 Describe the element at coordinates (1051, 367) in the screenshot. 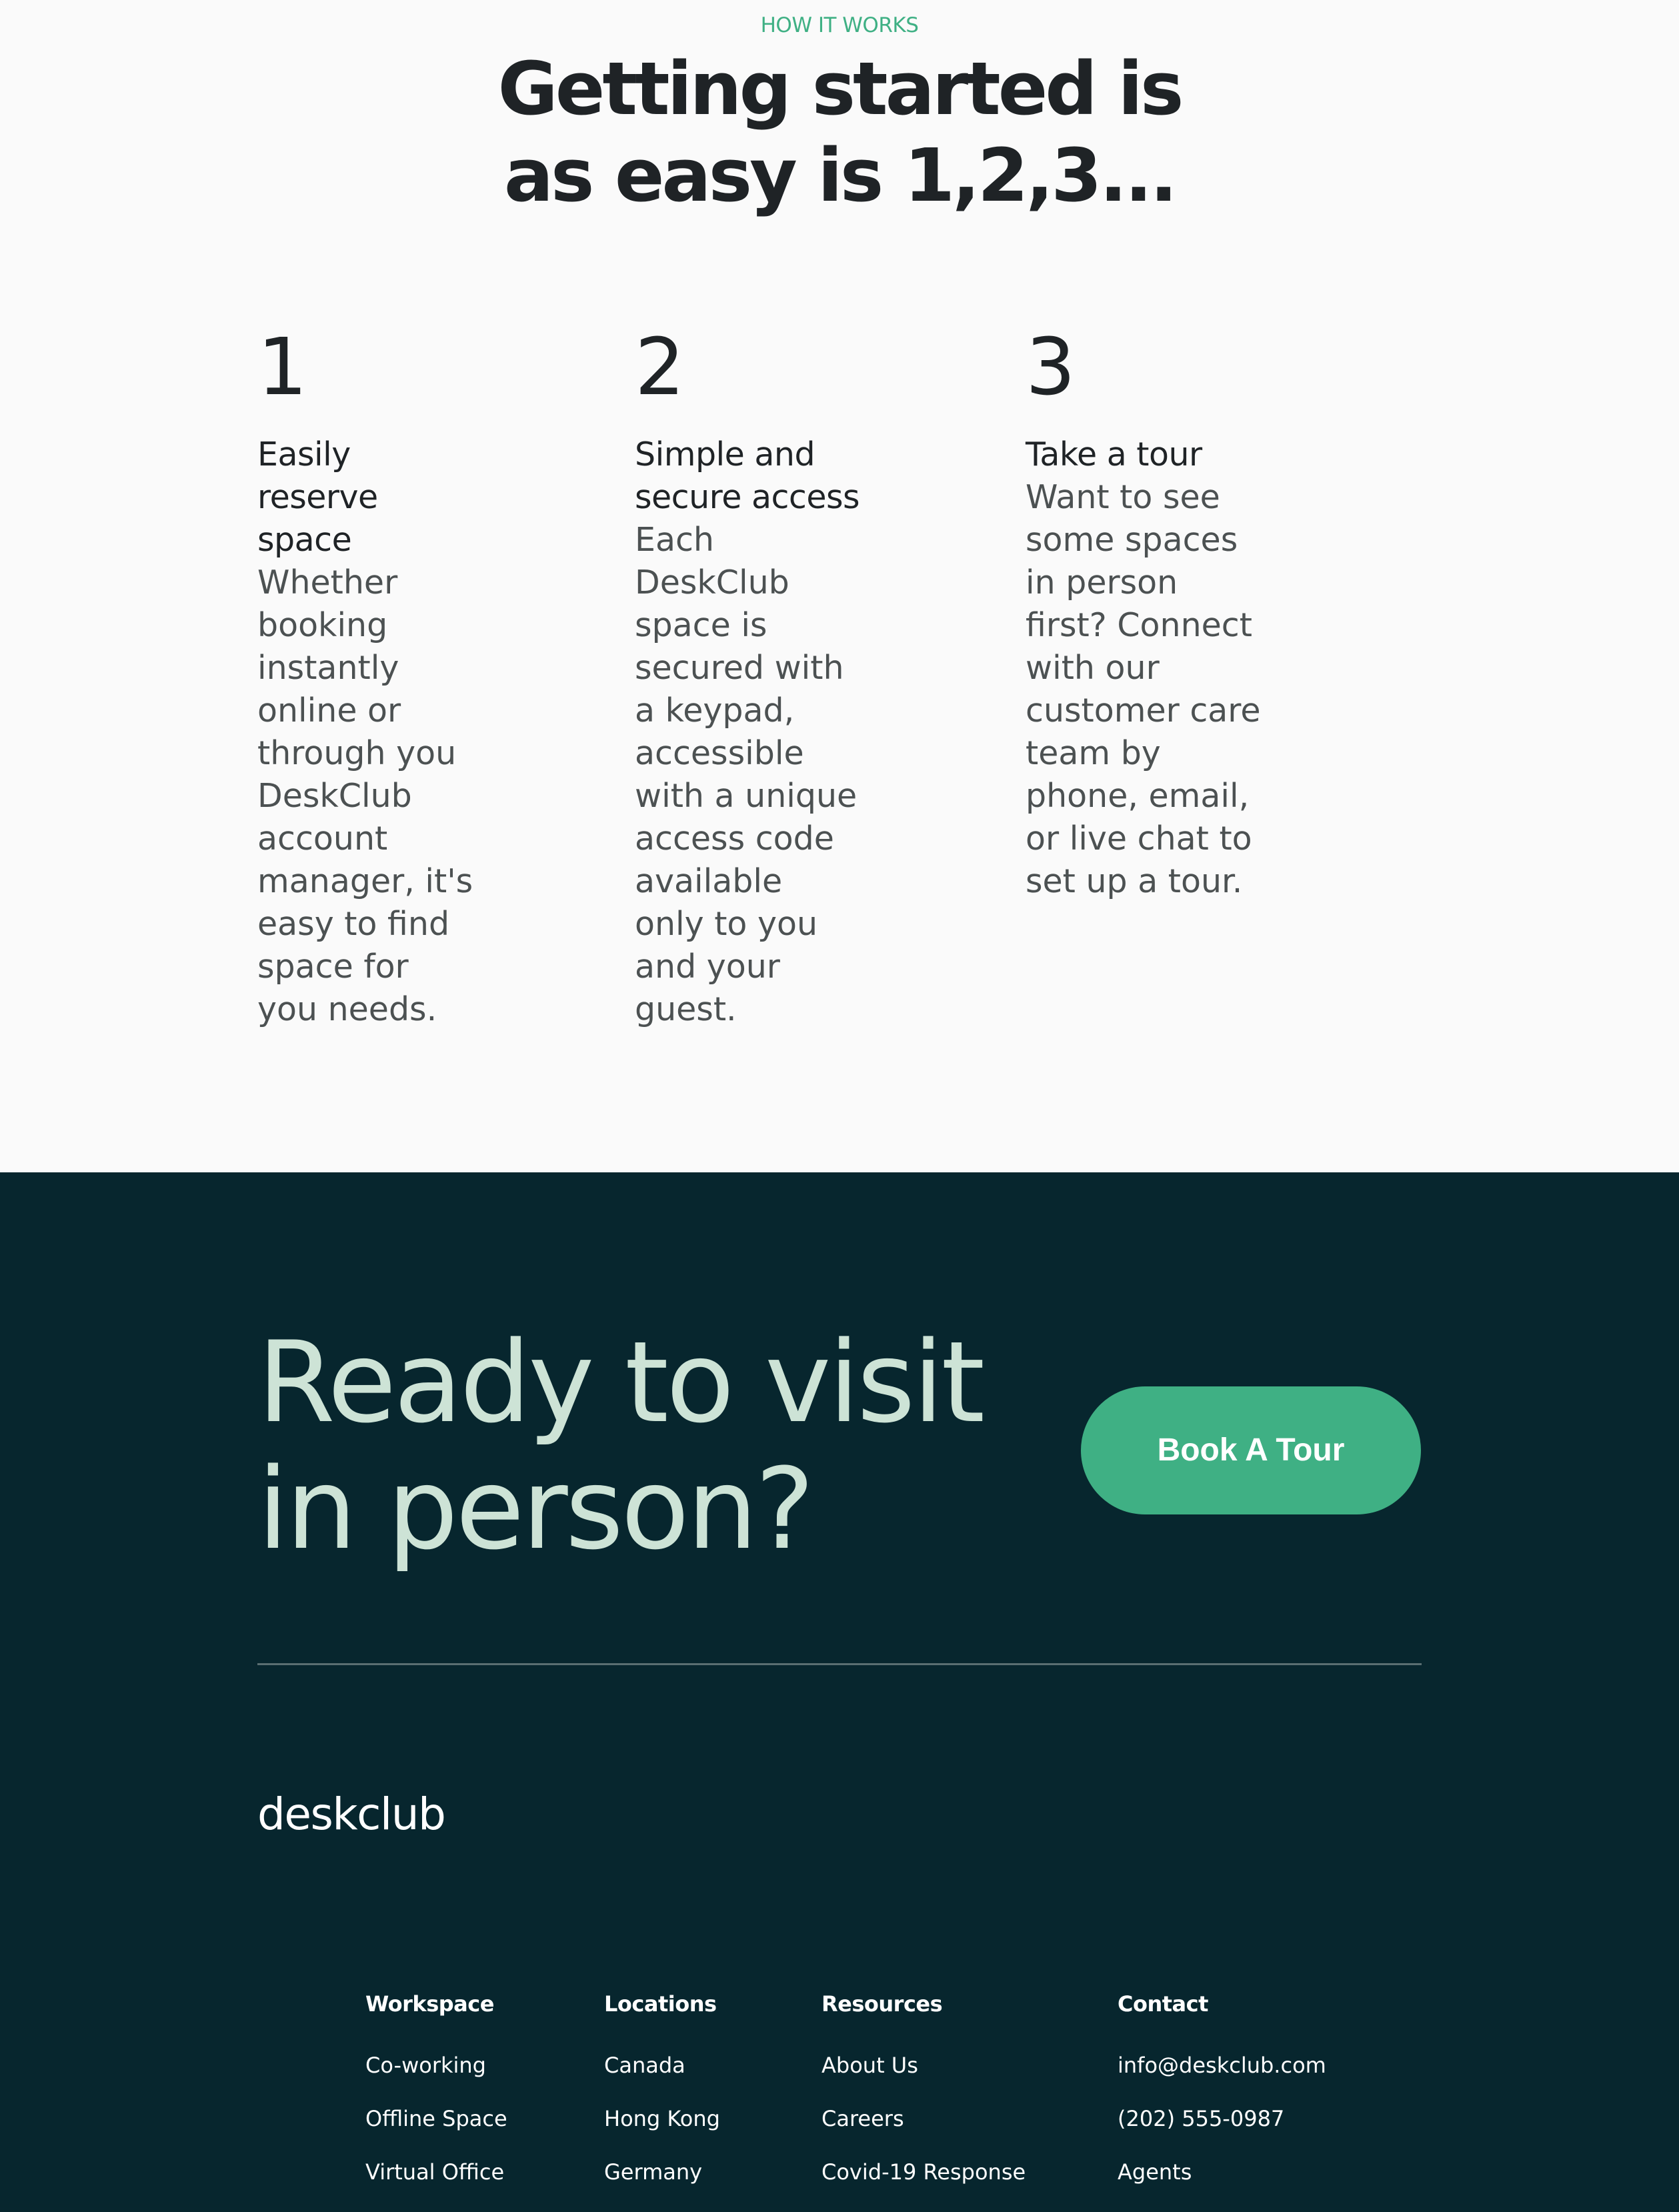

I see `step-number: 3` at that location.